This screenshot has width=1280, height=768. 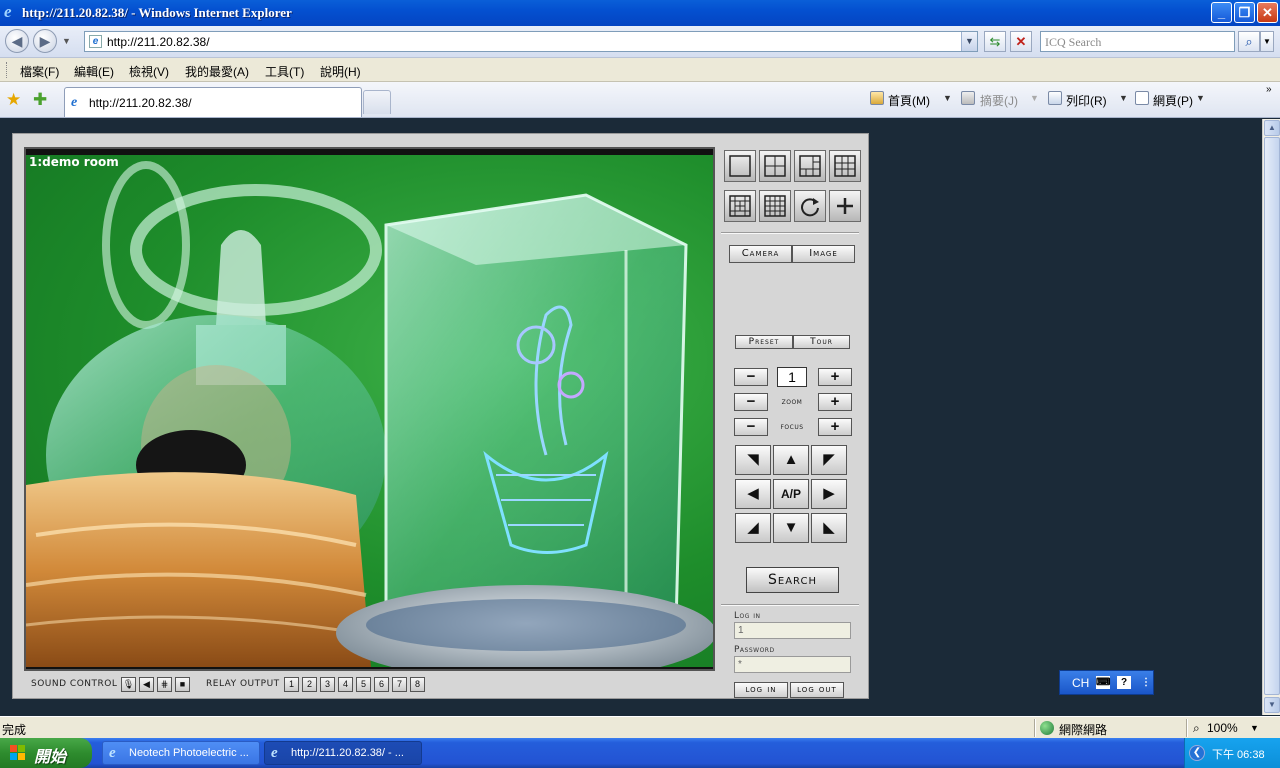 I want to click on preset-plus-button: +, so click(x=835, y=377).